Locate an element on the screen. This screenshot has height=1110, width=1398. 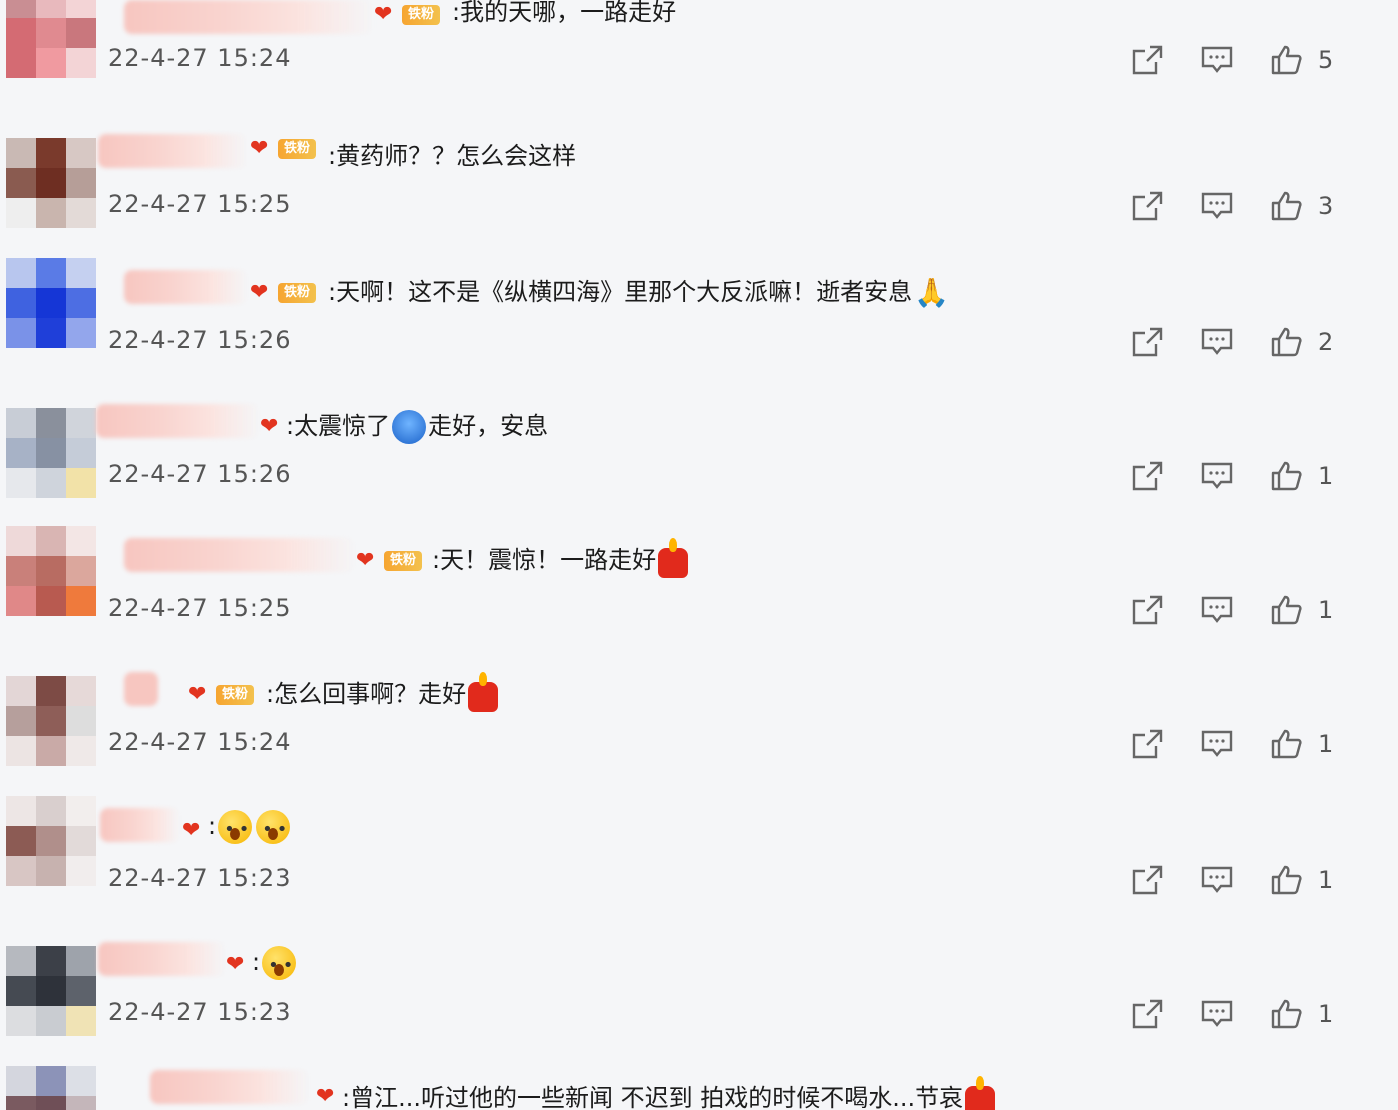
comment-text: :我的天哪，一路走好 is located at coordinates (564, 13).